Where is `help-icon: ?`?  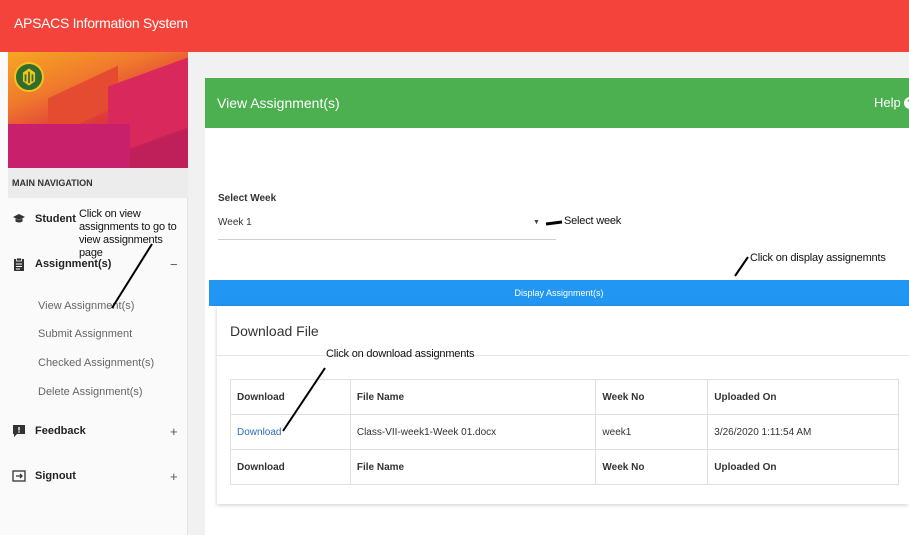 help-icon: ? is located at coordinates (906, 102).